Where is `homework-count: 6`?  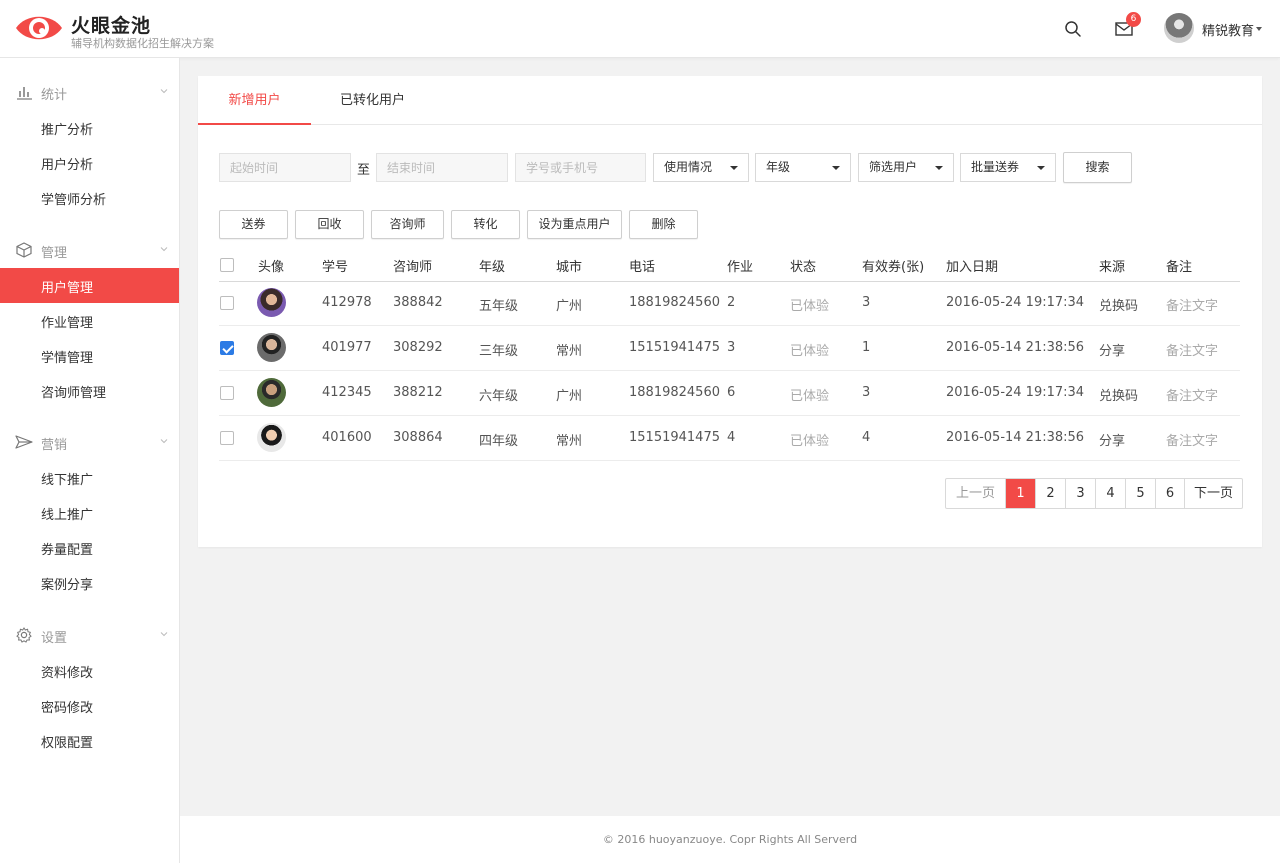
homework-count: 6 is located at coordinates (731, 392).